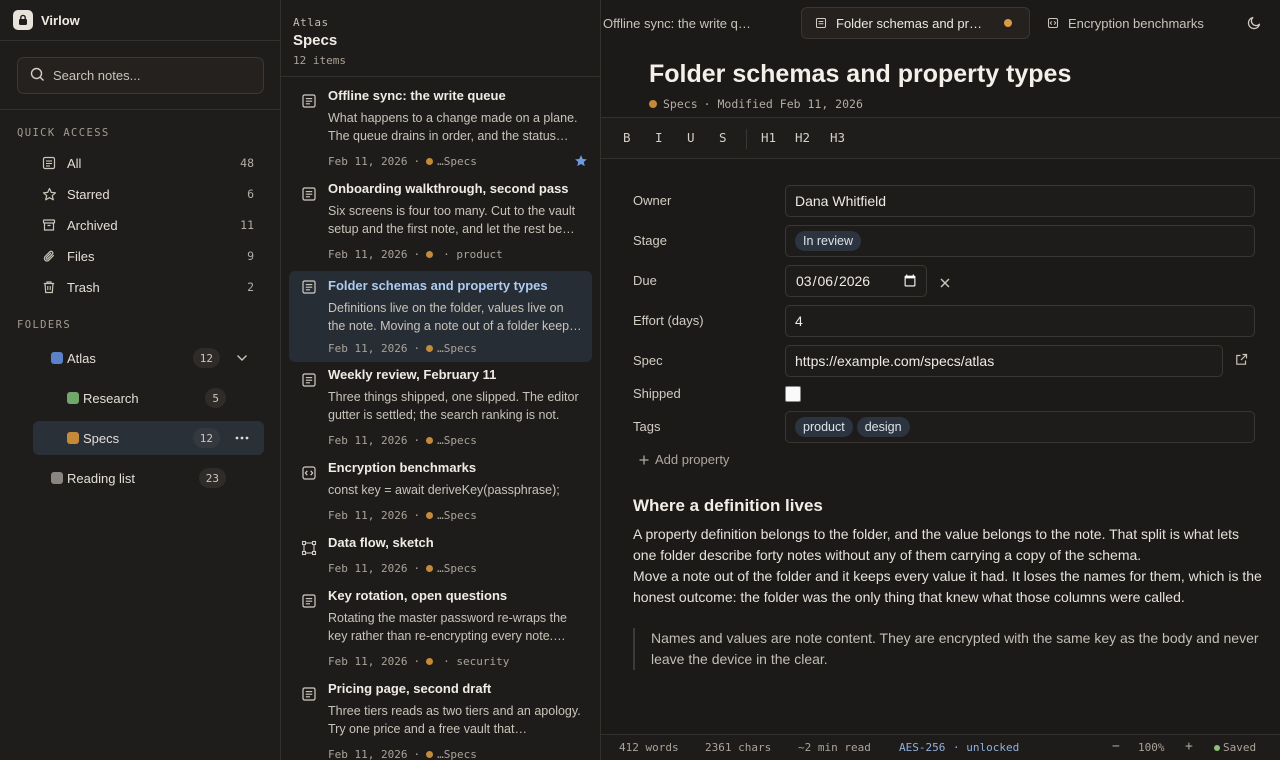 The width and height of the screenshot is (1280, 760). What do you see at coordinates (438, 285) in the screenshot?
I see `note-title: Folder schemas and property types` at bounding box center [438, 285].